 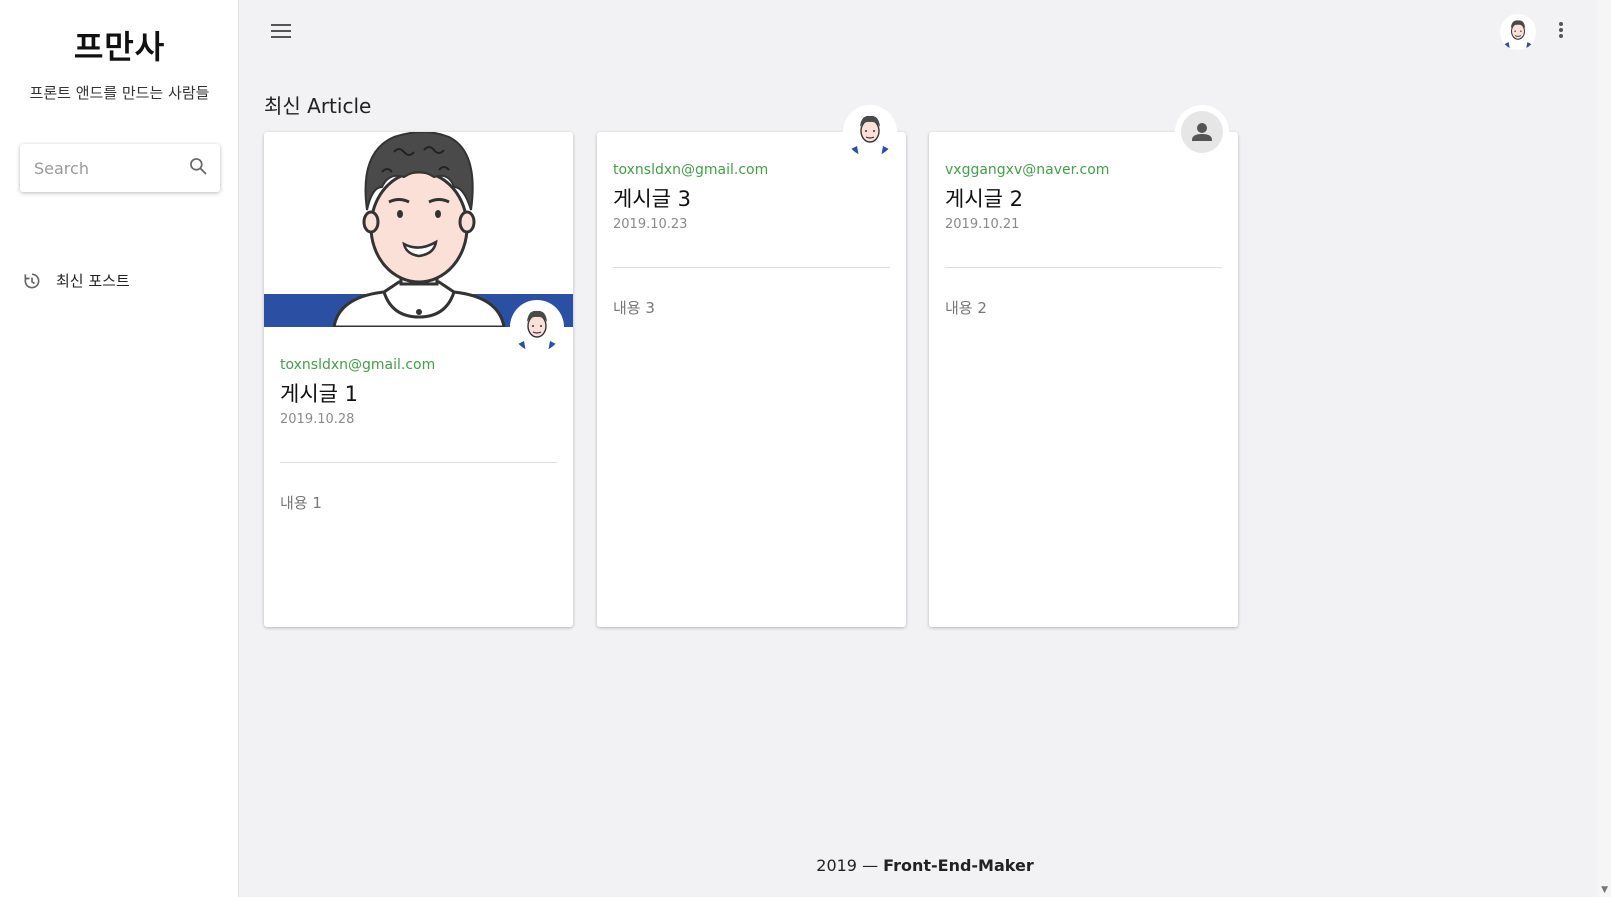 I want to click on article-title: 게시글 3, so click(x=652, y=198).